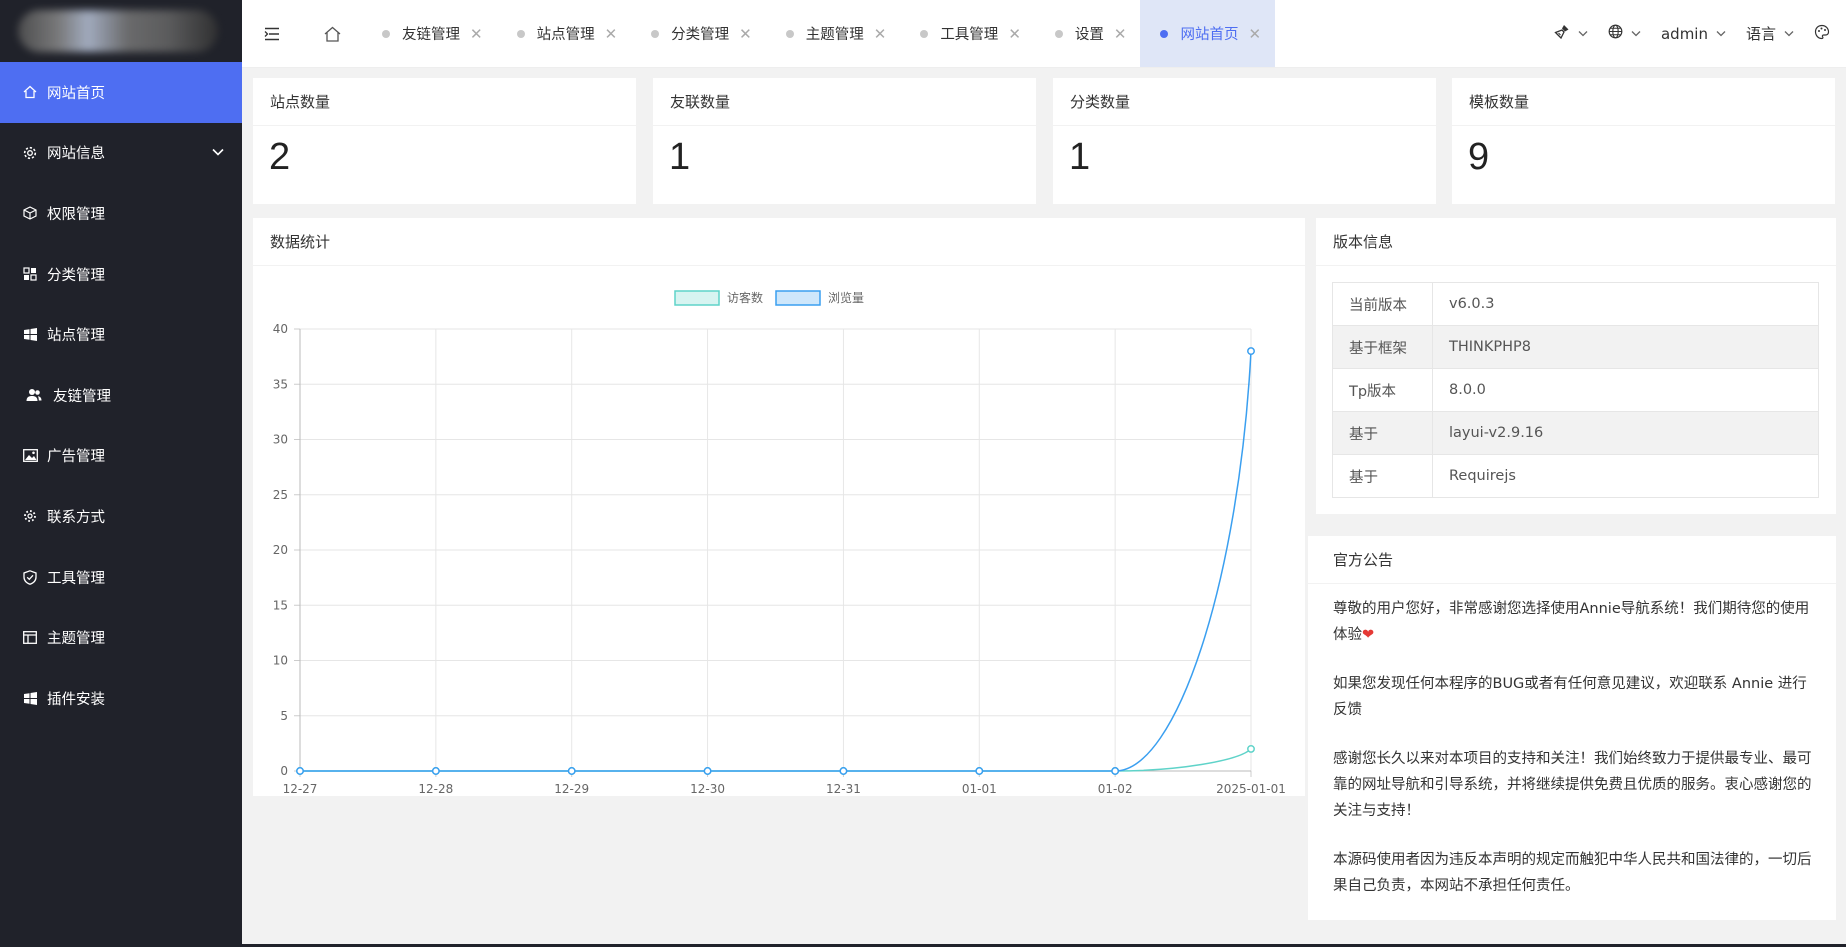 This screenshot has height=947, width=1846. What do you see at coordinates (76, 699) in the screenshot?
I see `sidebar-item-label: 插件安装` at bounding box center [76, 699].